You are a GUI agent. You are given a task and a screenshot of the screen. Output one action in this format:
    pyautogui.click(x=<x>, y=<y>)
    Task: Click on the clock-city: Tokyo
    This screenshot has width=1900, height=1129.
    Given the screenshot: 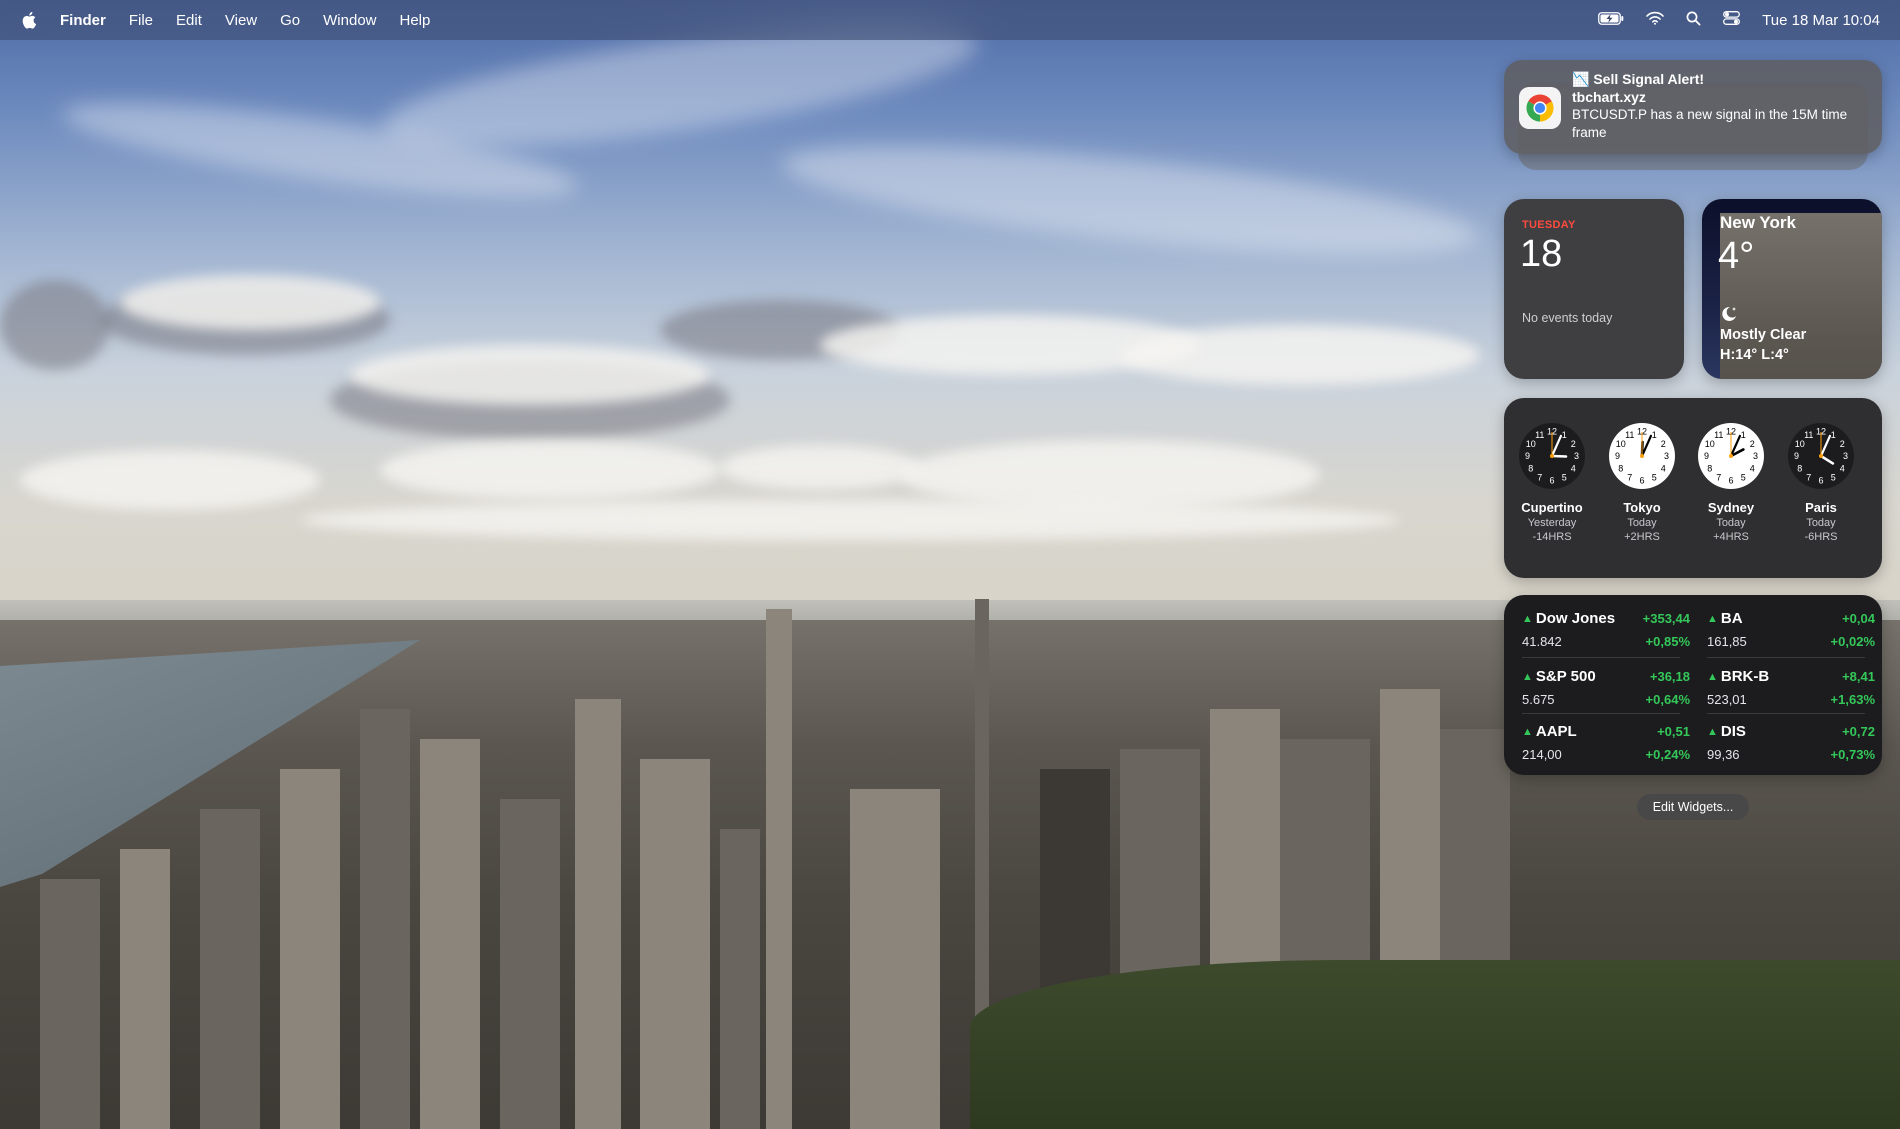 What is the action you would take?
    pyautogui.click(x=1642, y=507)
    